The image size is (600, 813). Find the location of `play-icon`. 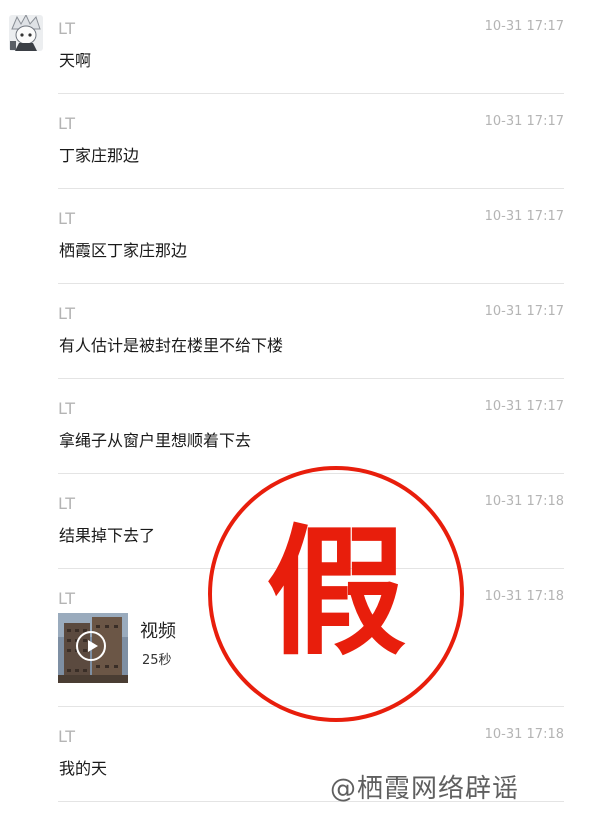

play-icon is located at coordinates (91, 646).